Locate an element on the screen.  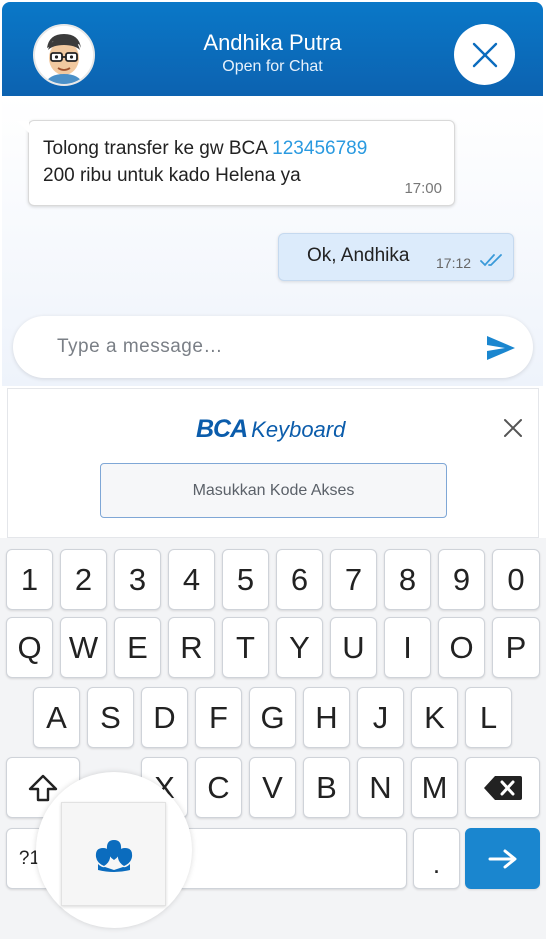
key-3: 3 is located at coordinates (137, 579).